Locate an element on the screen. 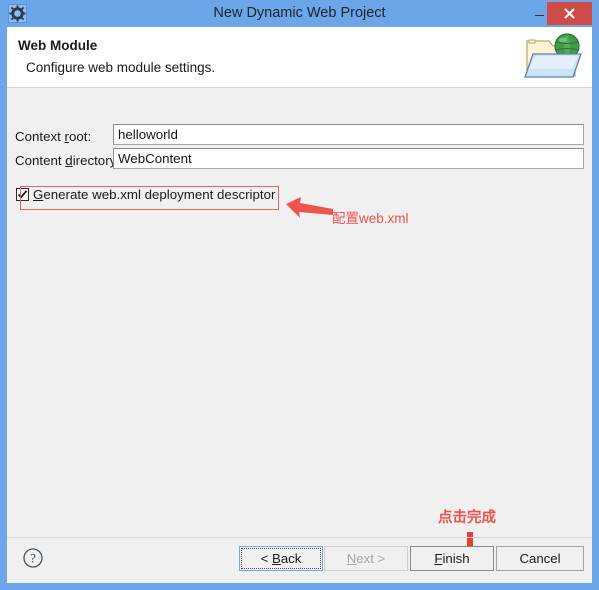 The height and width of the screenshot is (590, 599). close-button is located at coordinates (569, 13).